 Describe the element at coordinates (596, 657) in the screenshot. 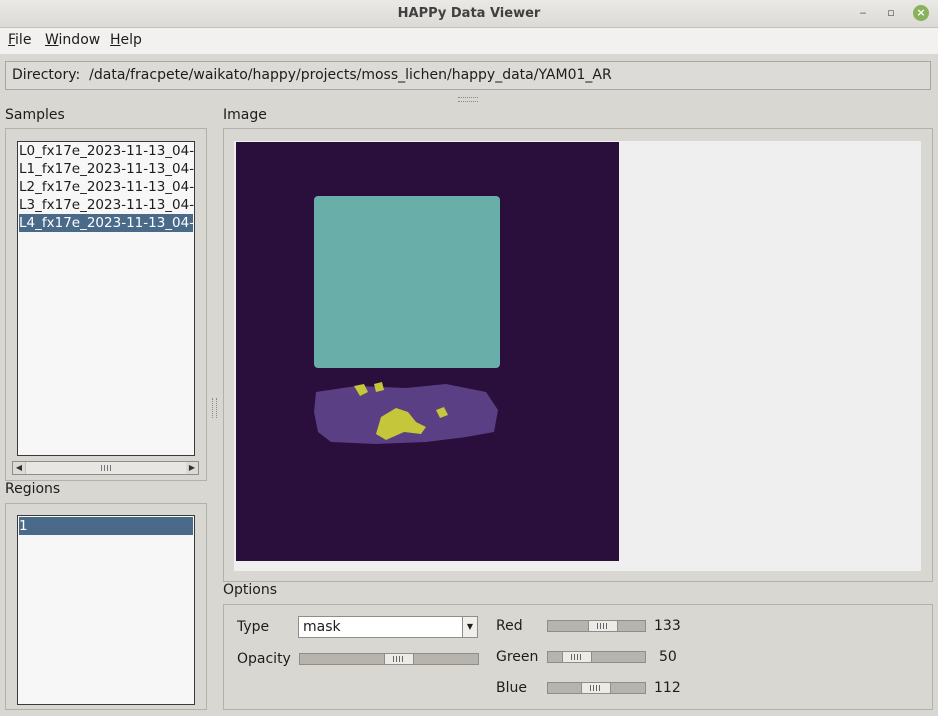

I see `green-slider` at that location.